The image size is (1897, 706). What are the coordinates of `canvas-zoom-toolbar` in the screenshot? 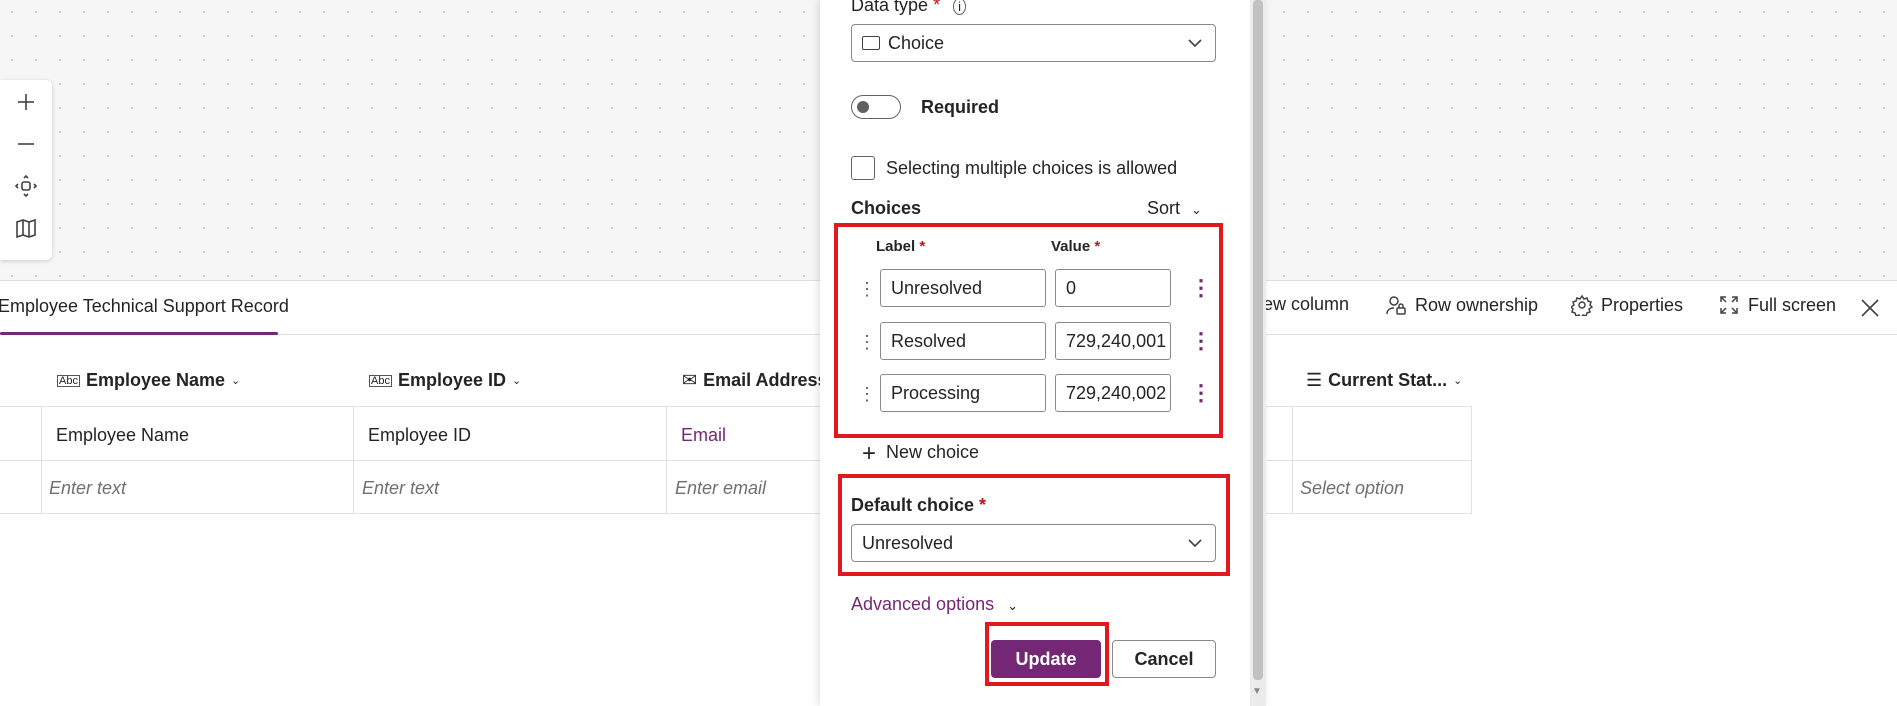 It's located at (26, 170).